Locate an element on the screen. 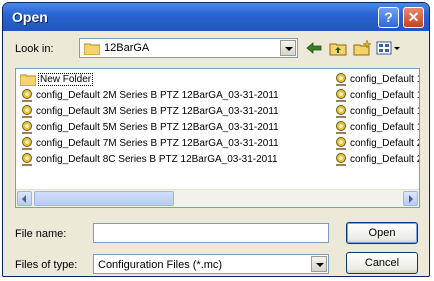  look-in-dropdown: 12BarGA is located at coordinates (188, 48).